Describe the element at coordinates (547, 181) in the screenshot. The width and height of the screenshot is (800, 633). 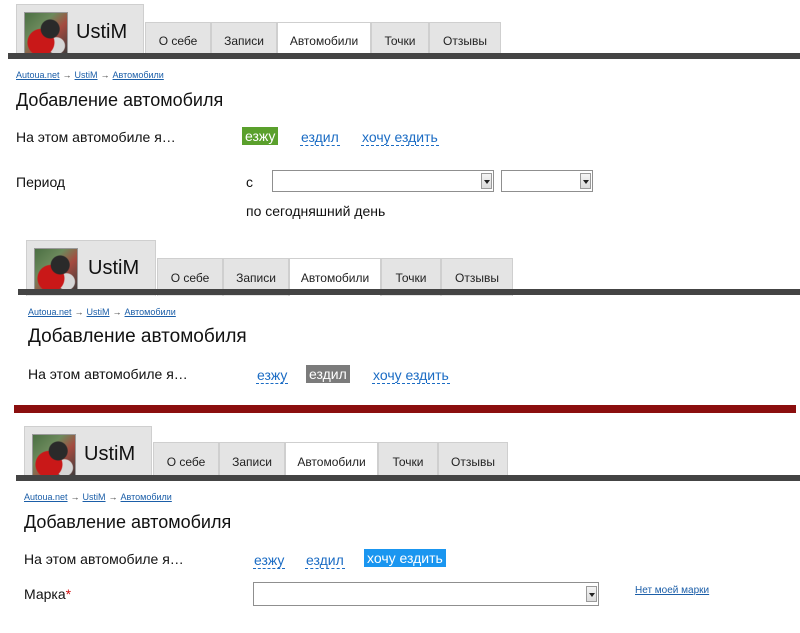
I see `period-year-select` at that location.